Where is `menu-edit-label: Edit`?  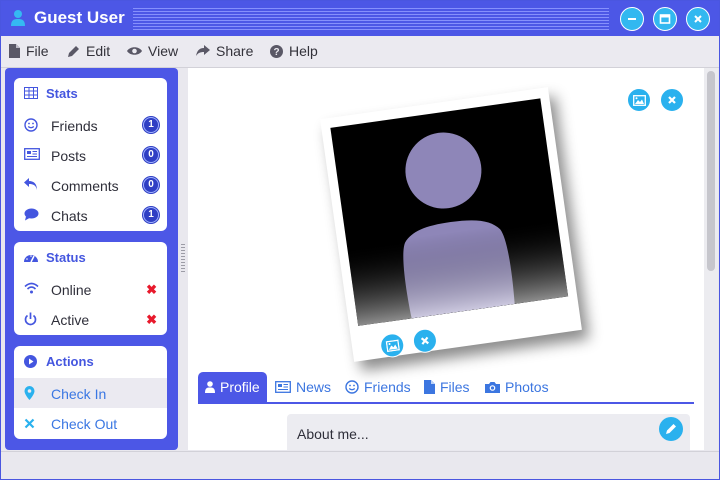
menu-edit-label: Edit is located at coordinates (98, 51).